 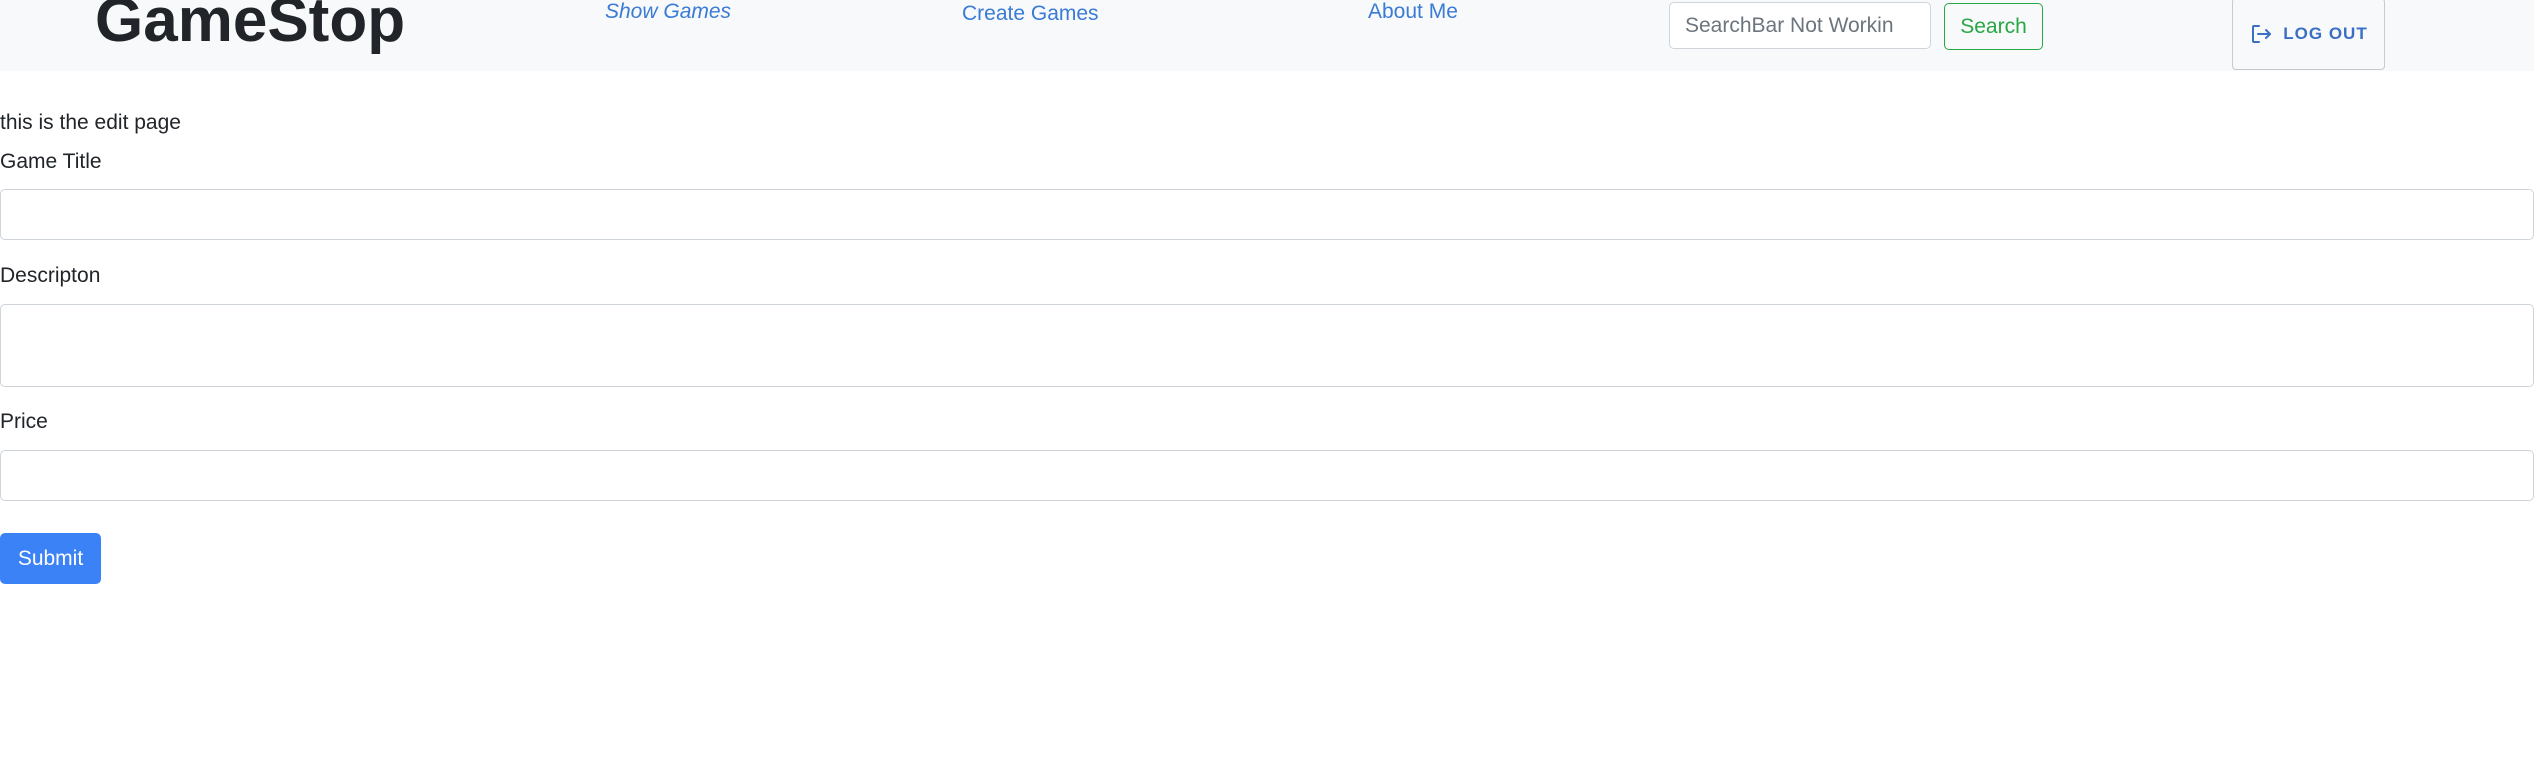 I want to click on game-title-input, so click(x=1267, y=214).